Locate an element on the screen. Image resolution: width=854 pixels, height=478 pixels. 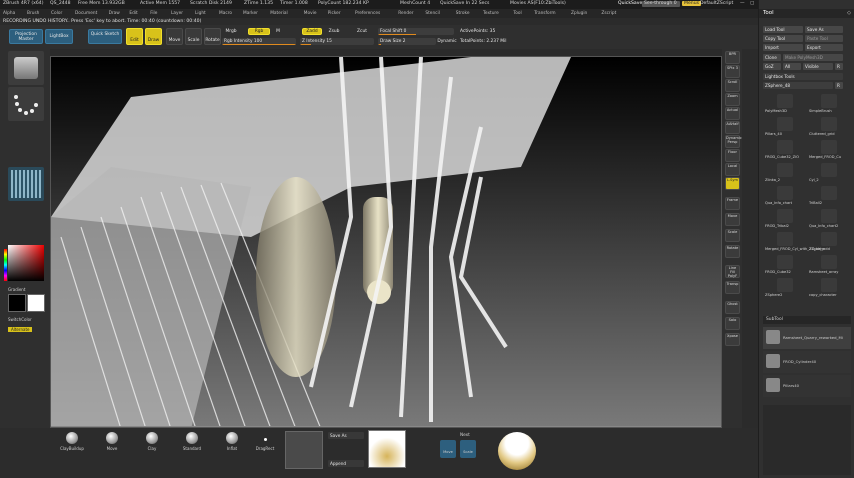
right-shelf-button: BPR is located at coordinates (732, 57).